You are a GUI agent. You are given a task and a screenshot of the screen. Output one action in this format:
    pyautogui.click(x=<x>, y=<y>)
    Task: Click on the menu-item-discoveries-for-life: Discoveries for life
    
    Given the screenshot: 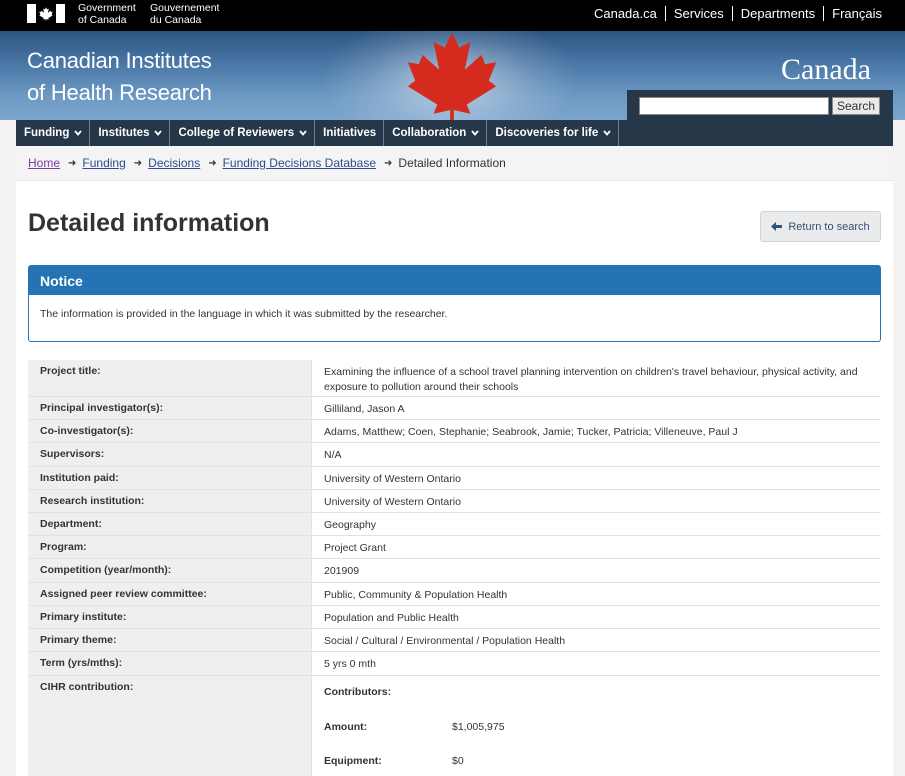 What is the action you would take?
    pyautogui.click(x=553, y=133)
    